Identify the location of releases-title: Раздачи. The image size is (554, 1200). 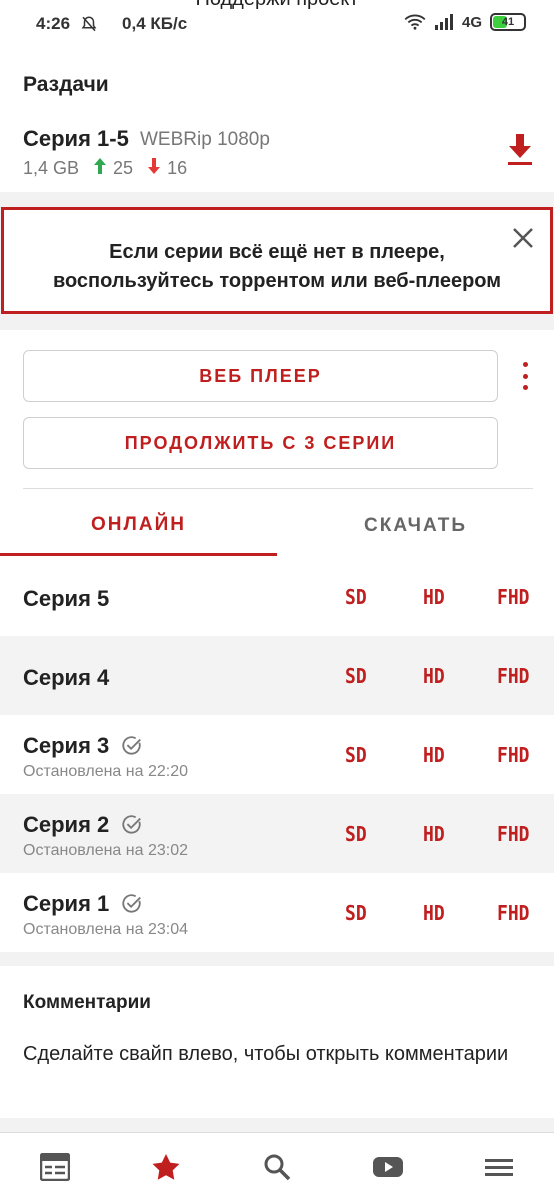
(66, 84).